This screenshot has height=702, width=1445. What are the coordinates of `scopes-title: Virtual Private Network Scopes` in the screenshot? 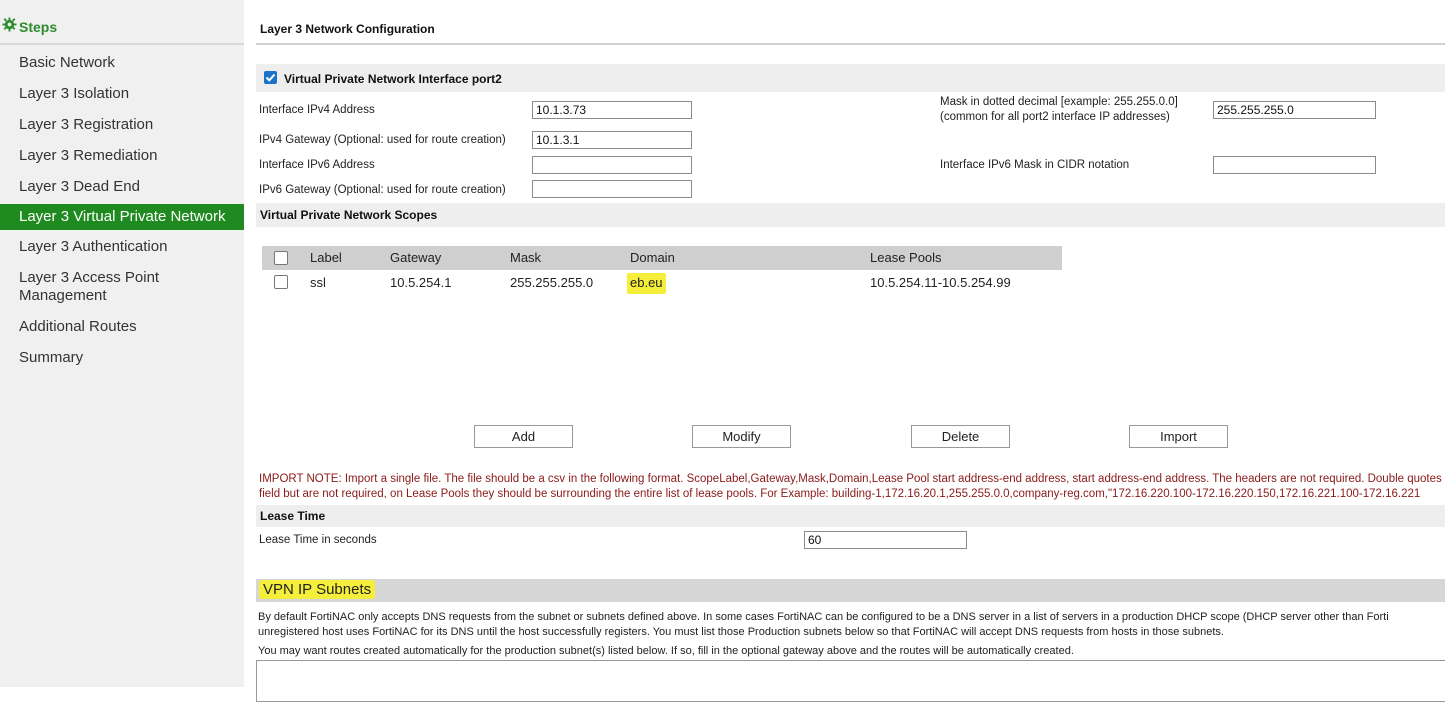 It's located at (349, 215).